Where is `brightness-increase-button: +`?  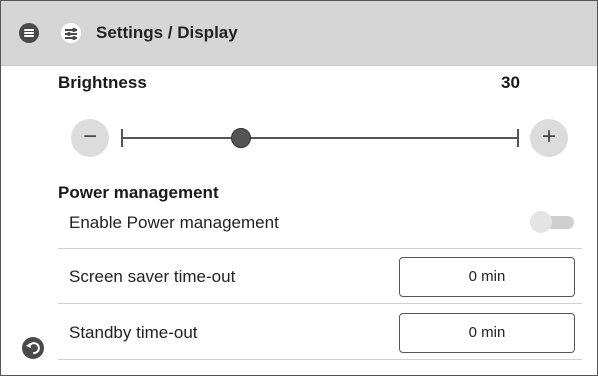 brightness-increase-button: + is located at coordinates (549, 138).